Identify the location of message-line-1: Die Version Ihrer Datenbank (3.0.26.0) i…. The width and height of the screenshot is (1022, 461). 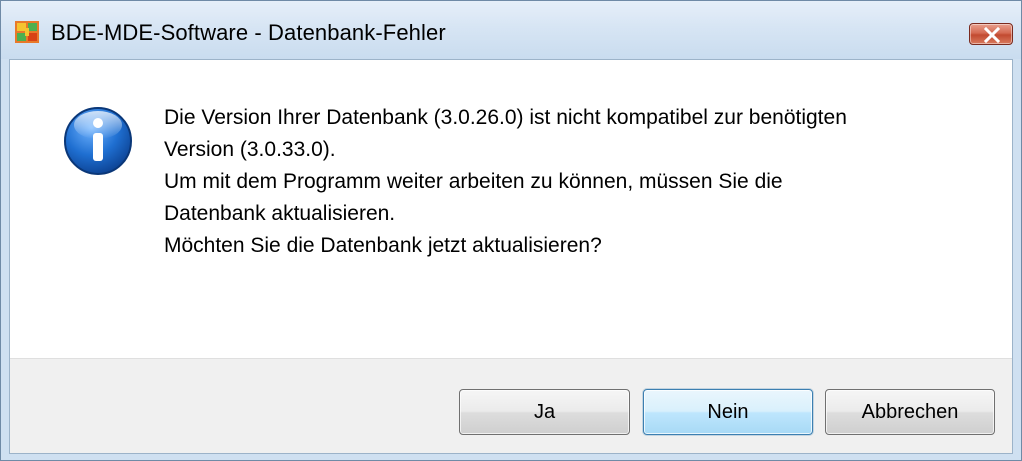
(505, 117).